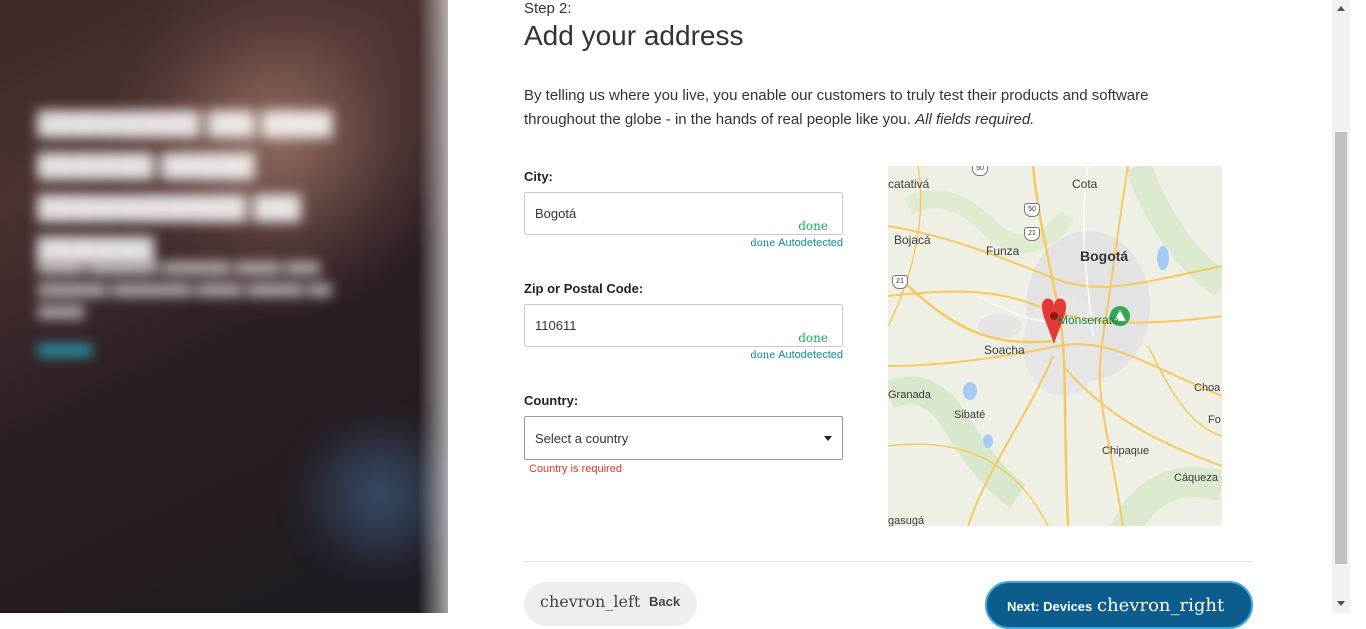 This screenshot has width=1366, height=629. What do you see at coordinates (65, 348) in the screenshot?
I see `hero-blurred-link: ▆▆▆▆▆` at bounding box center [65, 348].